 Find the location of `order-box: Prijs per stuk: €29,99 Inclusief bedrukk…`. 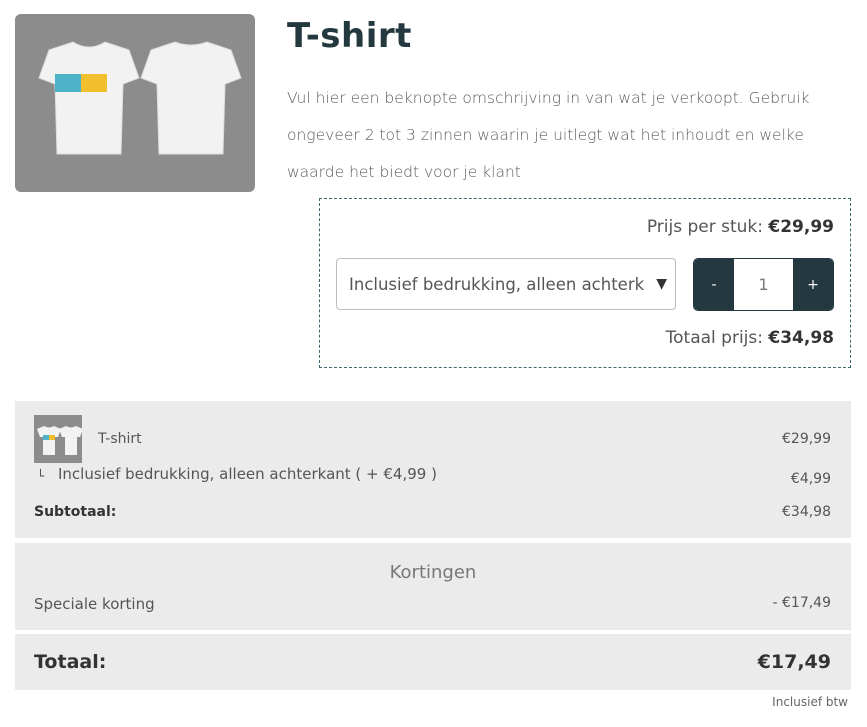

order-box: Prijs per stuk: €29,99 Inclusief bedrukk… is located at coordinates (585, 283).